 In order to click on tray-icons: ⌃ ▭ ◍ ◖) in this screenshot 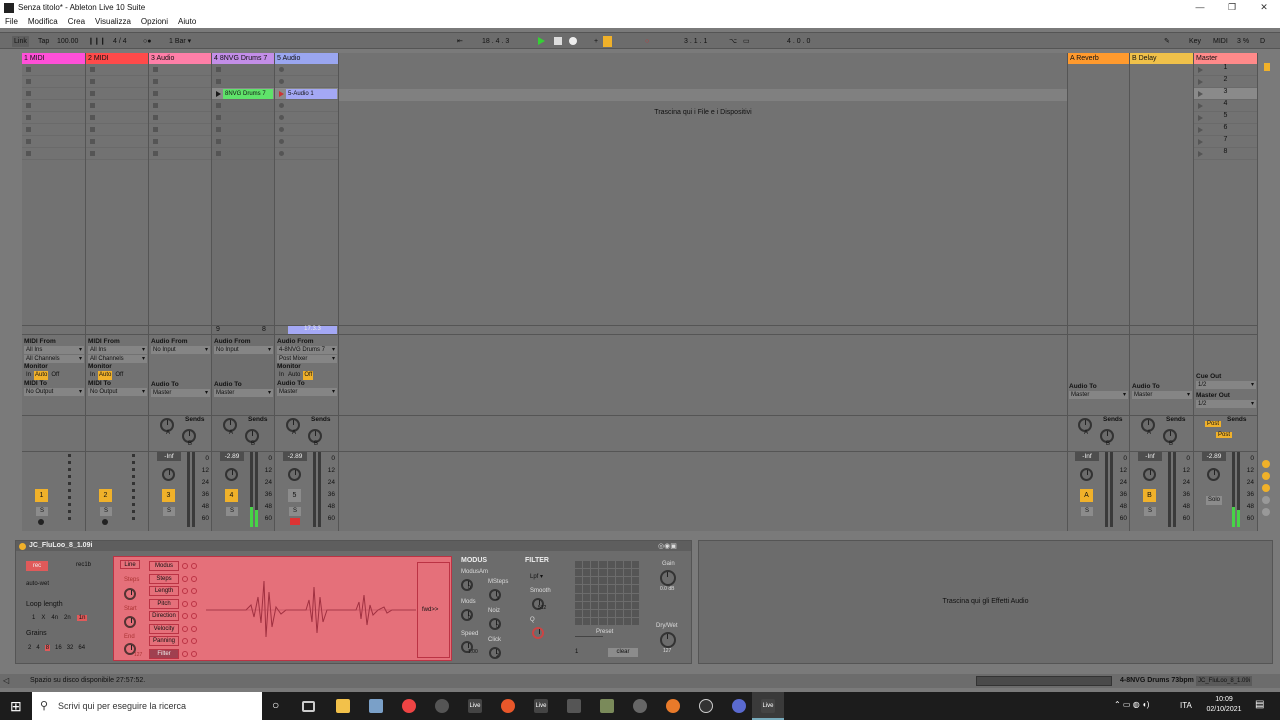, I will do `click(1131, 704)`.